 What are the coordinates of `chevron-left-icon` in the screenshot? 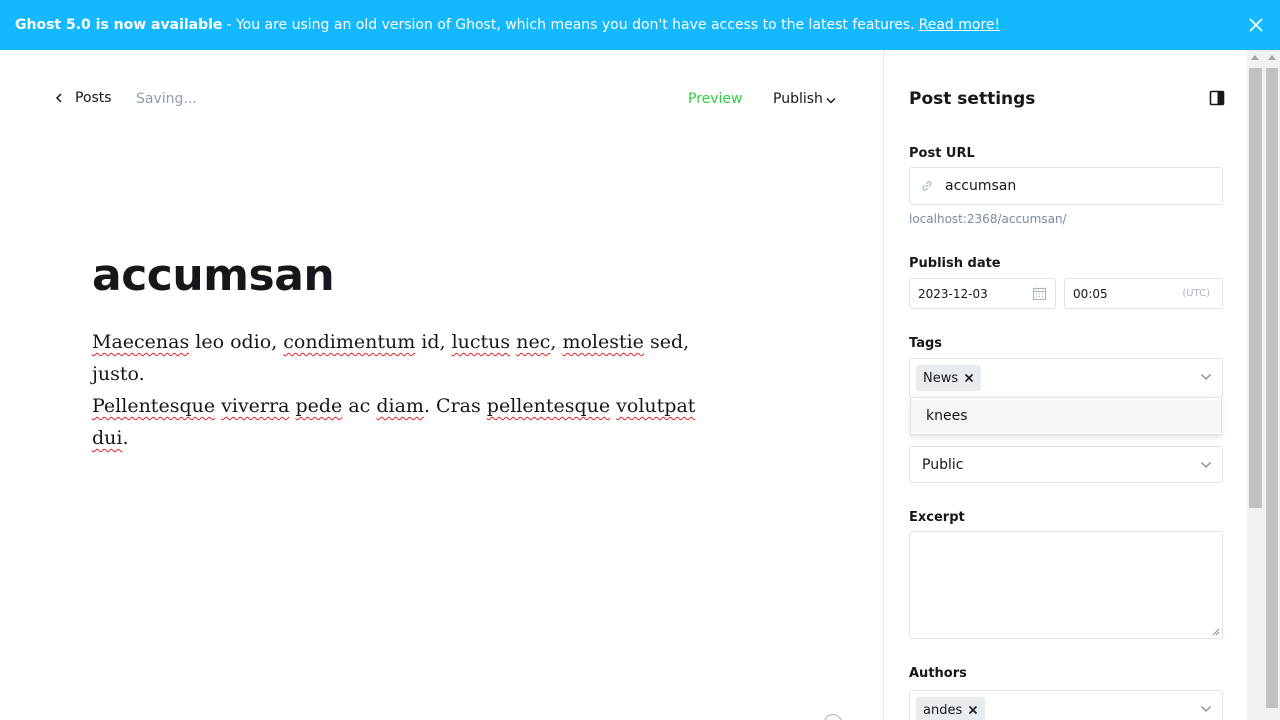 It's located at (58, 98).